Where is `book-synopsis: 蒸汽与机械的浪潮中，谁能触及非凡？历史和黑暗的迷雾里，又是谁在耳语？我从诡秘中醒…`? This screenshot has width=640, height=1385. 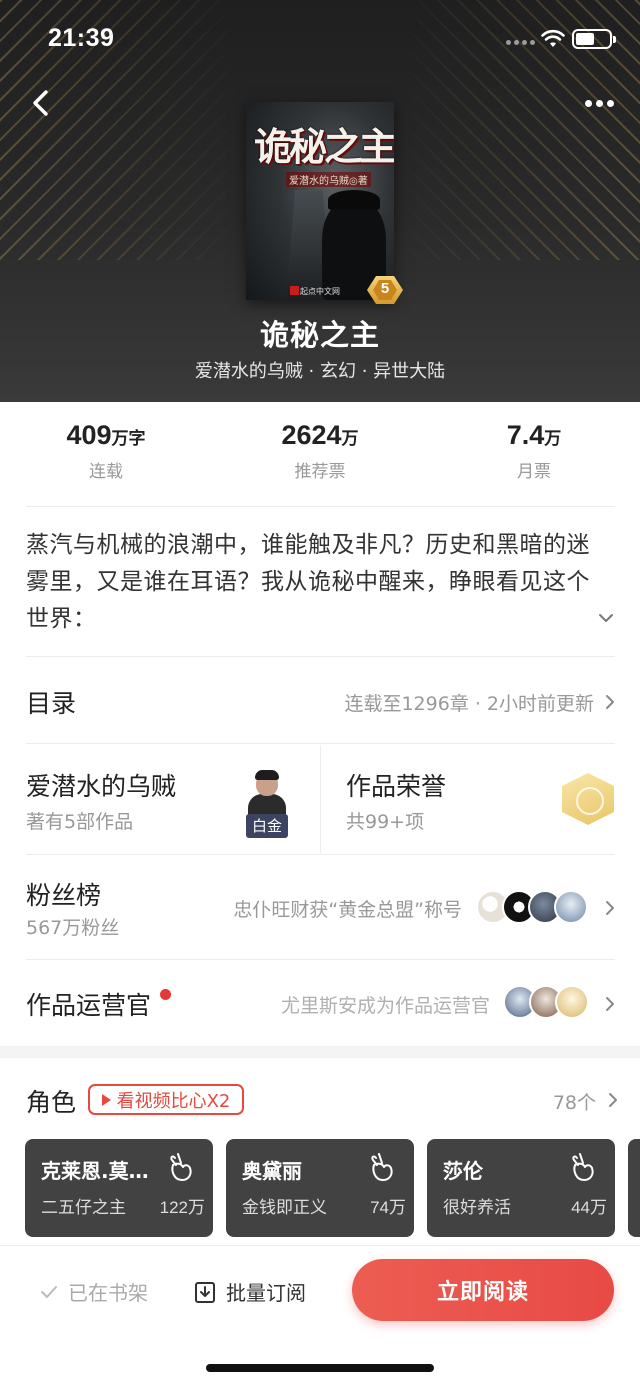
book-synopsis: 蒸汽与机械的浪潮中，谁能触及非凡？历史和黑暗的迷雾里，又是谁在耳语？我从诡秘中醒… is located at coordinates (311, 582).